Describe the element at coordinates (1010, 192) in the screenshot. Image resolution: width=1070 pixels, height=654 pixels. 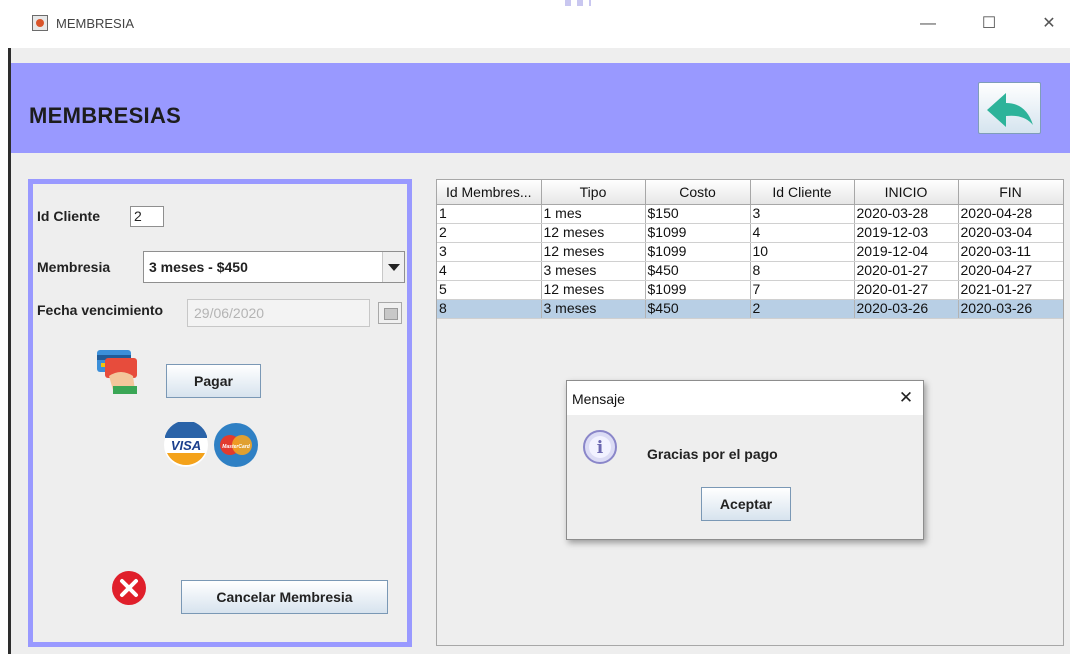
I see `column-header: FIN` at that location.